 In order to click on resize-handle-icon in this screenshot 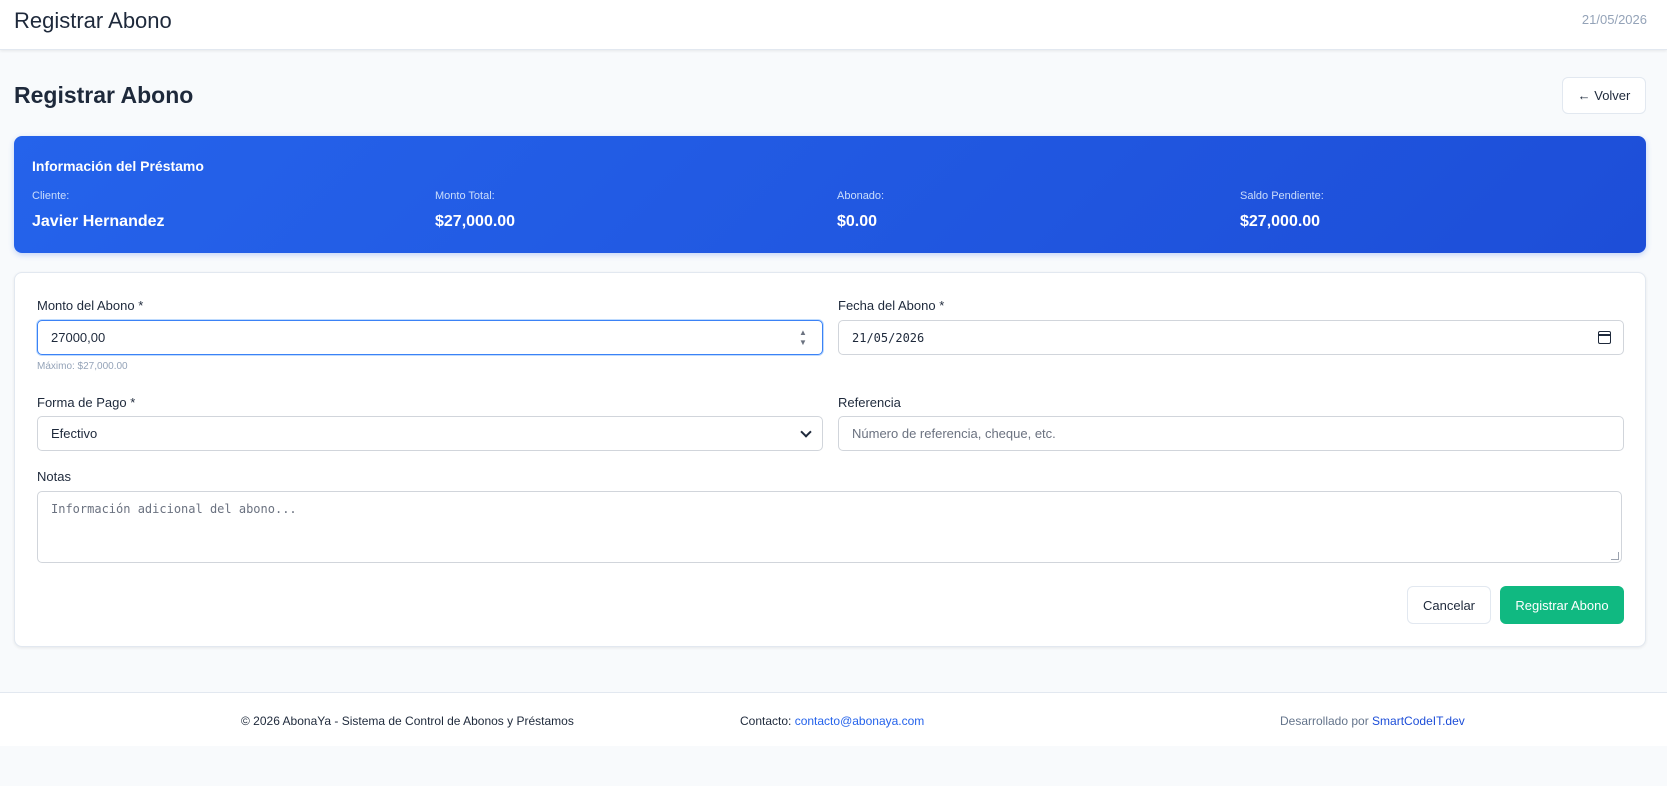, I will do `click(1615, 556)`.